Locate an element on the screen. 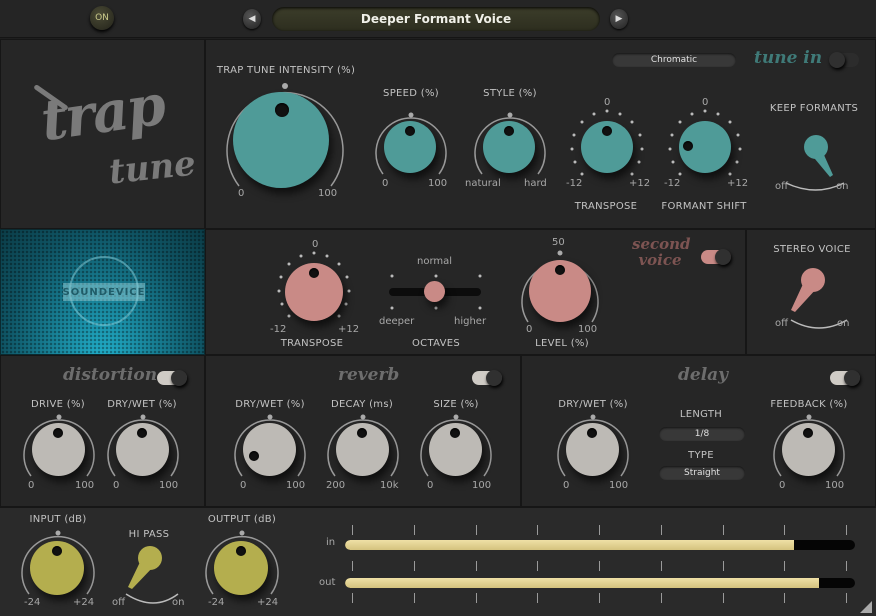 This screenshot has width=876, height=616. speed-knob is located at coordinates (410, 147).